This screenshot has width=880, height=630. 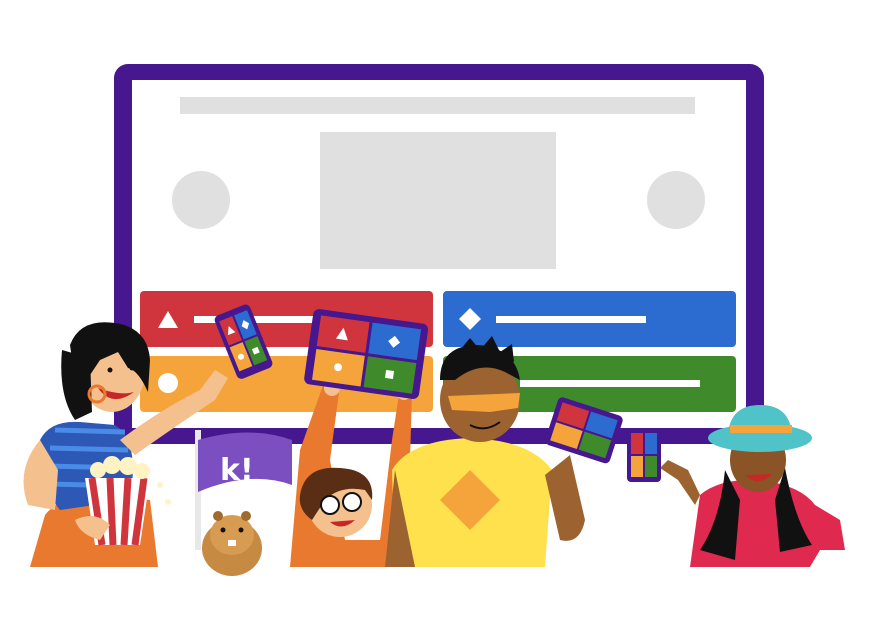 What do you see at coordinates (644, 455) in the screenshot?
I see `phone-small` at bounding box center [644, 455].